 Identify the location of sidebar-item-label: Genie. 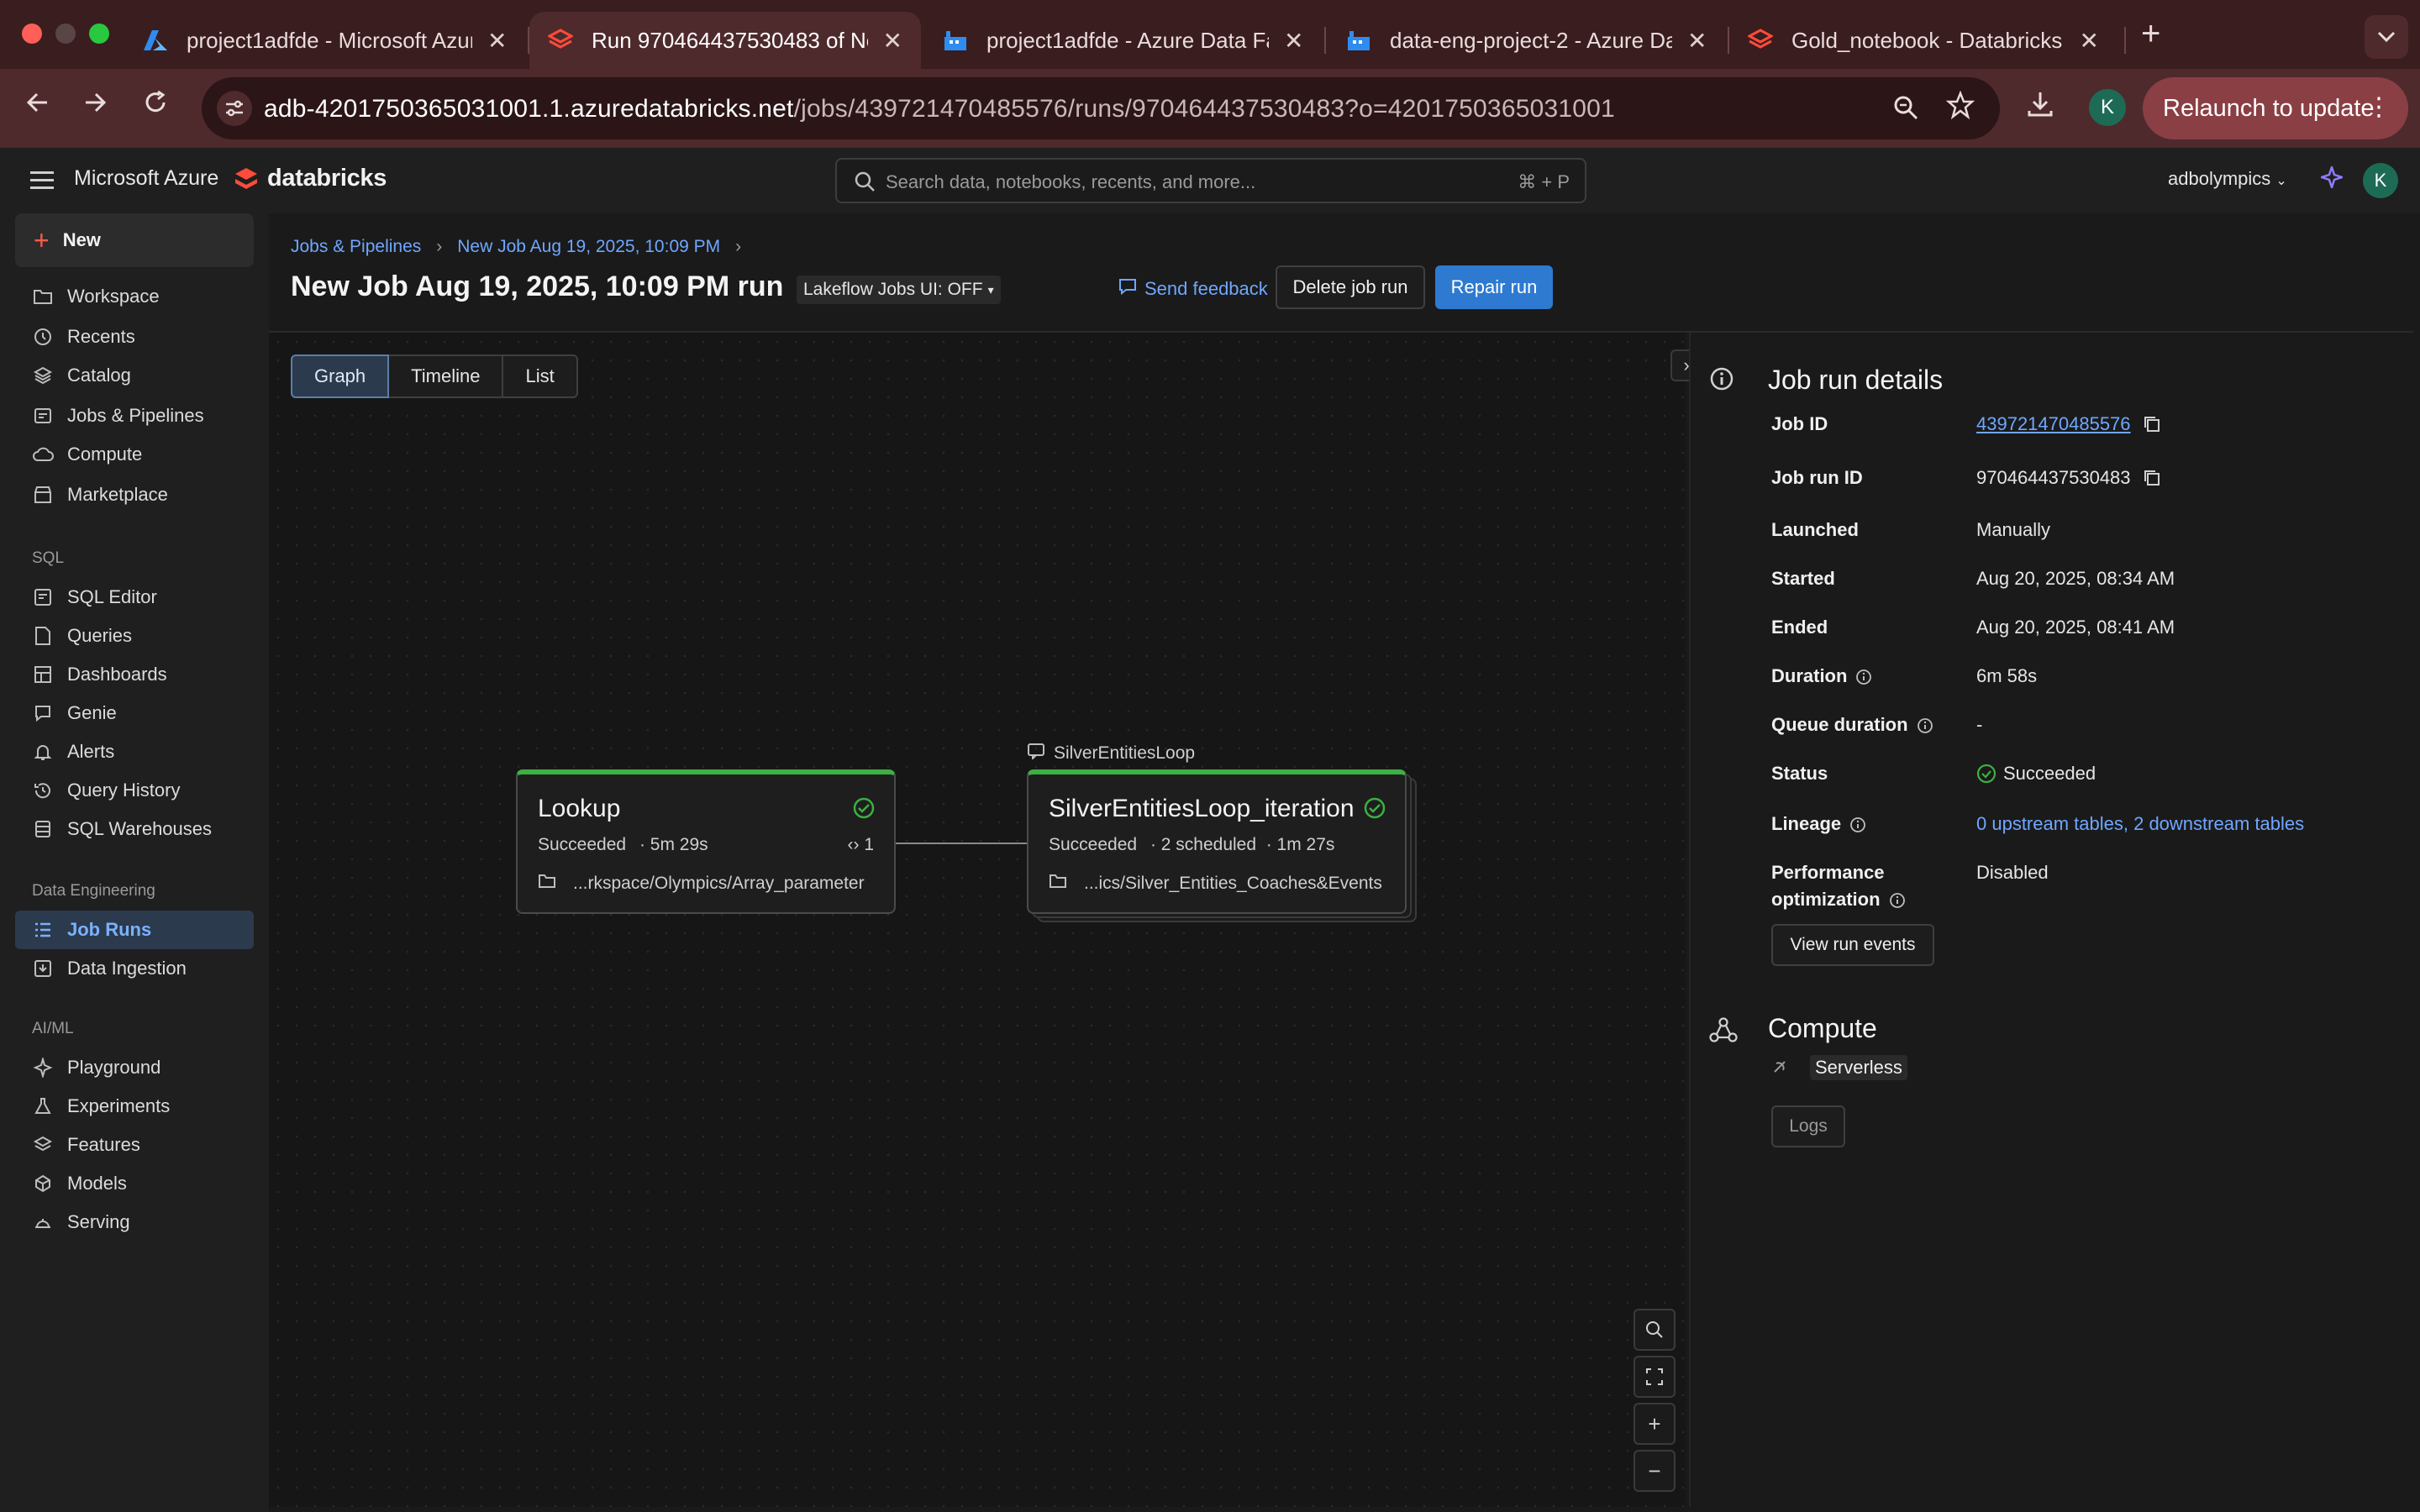
(92, 712).